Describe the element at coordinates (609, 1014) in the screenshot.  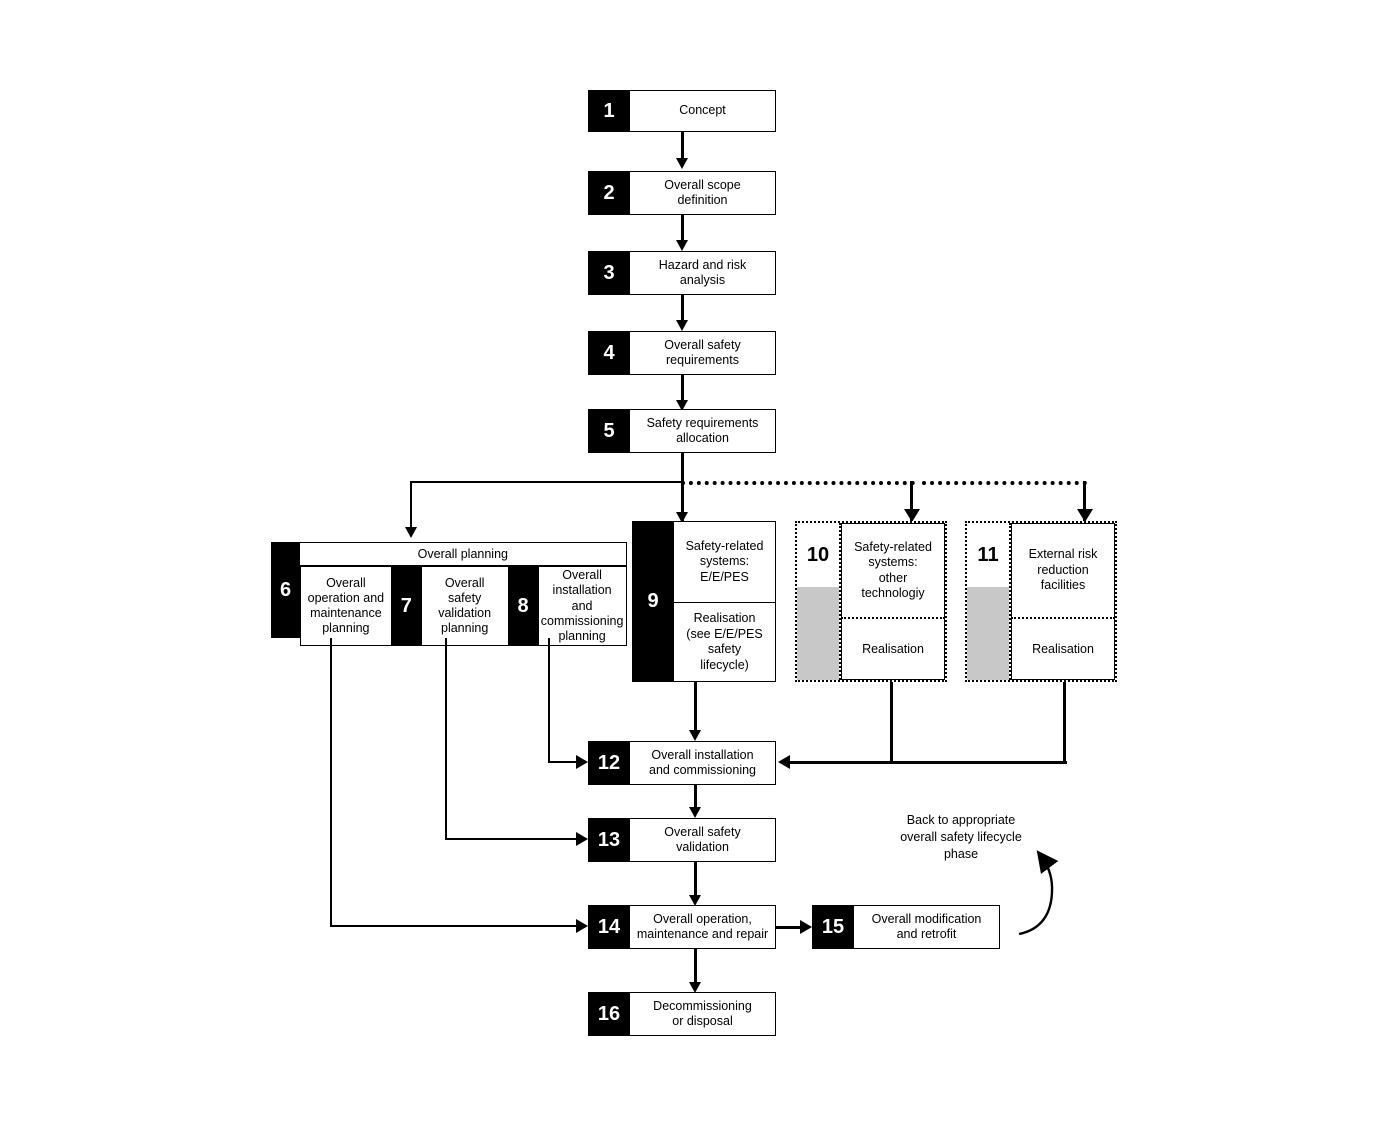
I see `phase-number-16: 16` at that location.